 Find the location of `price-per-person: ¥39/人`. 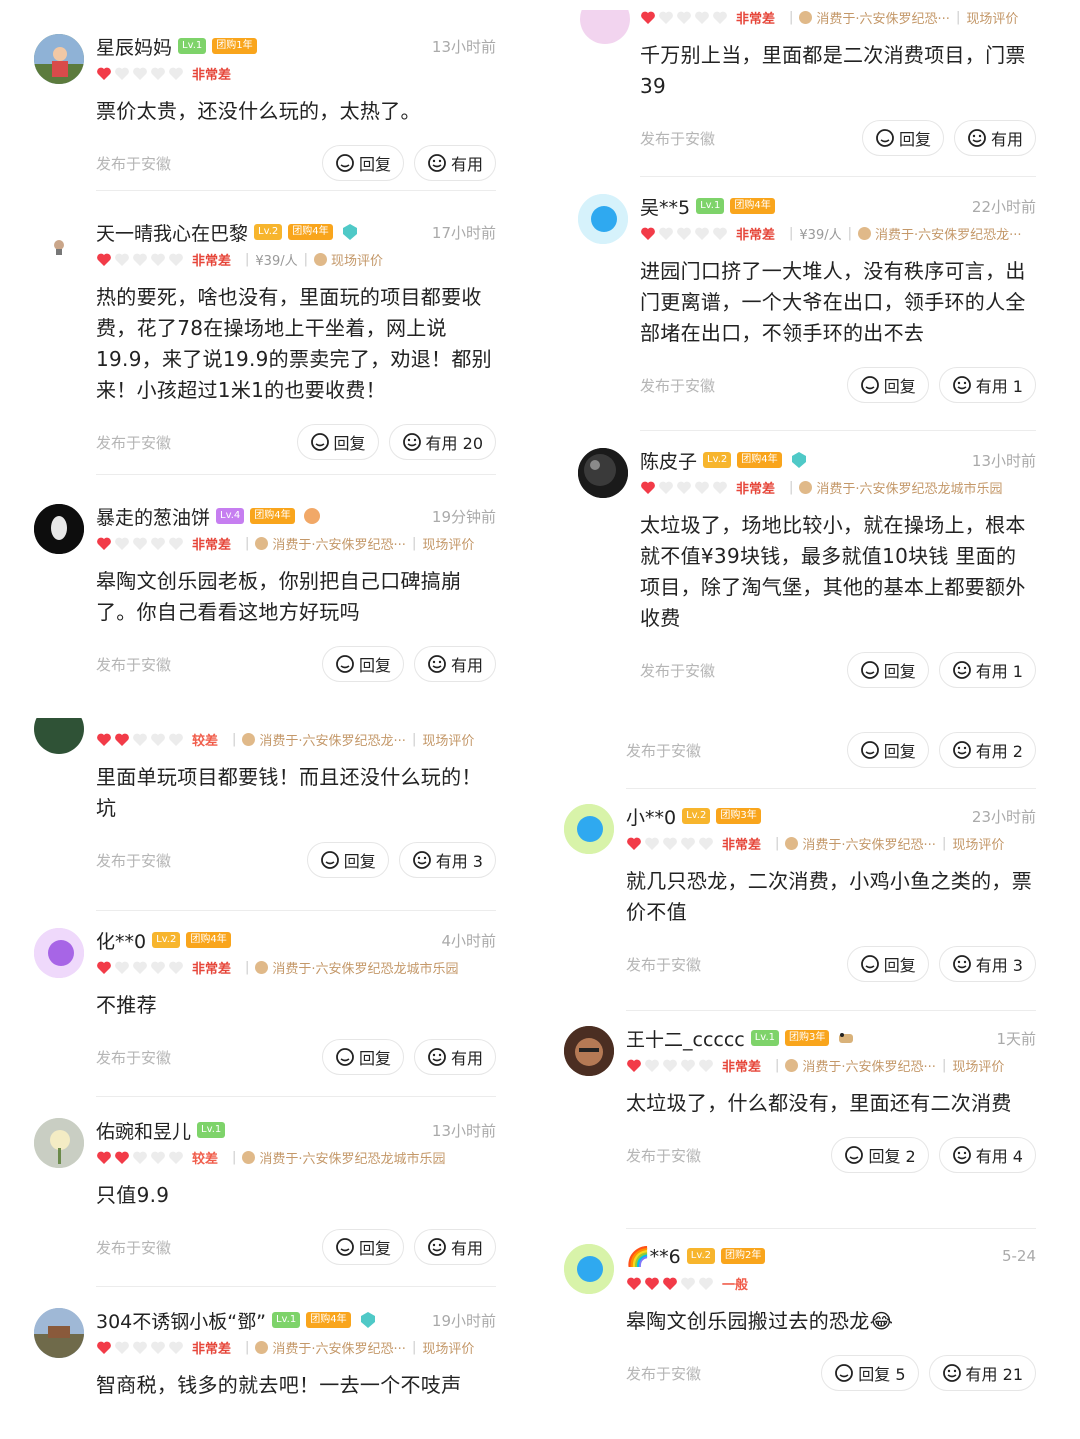

price-per-person: ¥39/人 is located at coordinates (820, 235).